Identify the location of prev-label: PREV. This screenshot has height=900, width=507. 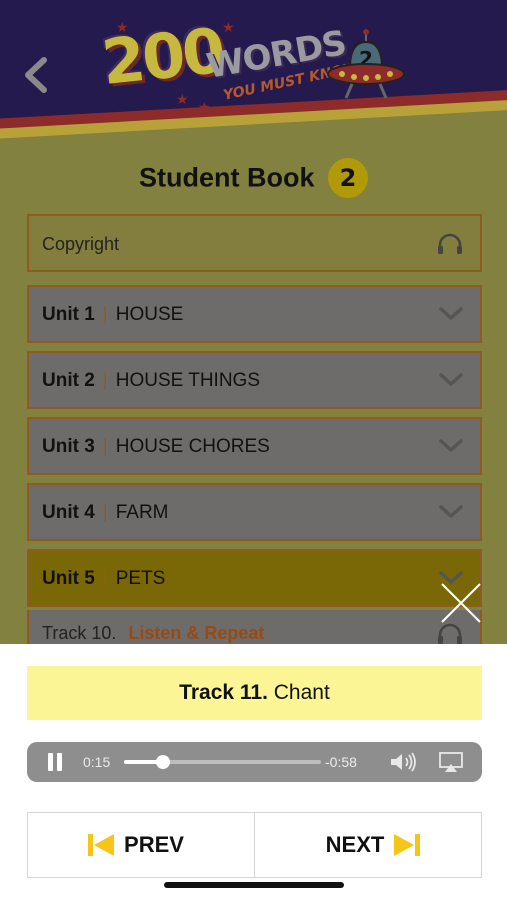
(154, 844).